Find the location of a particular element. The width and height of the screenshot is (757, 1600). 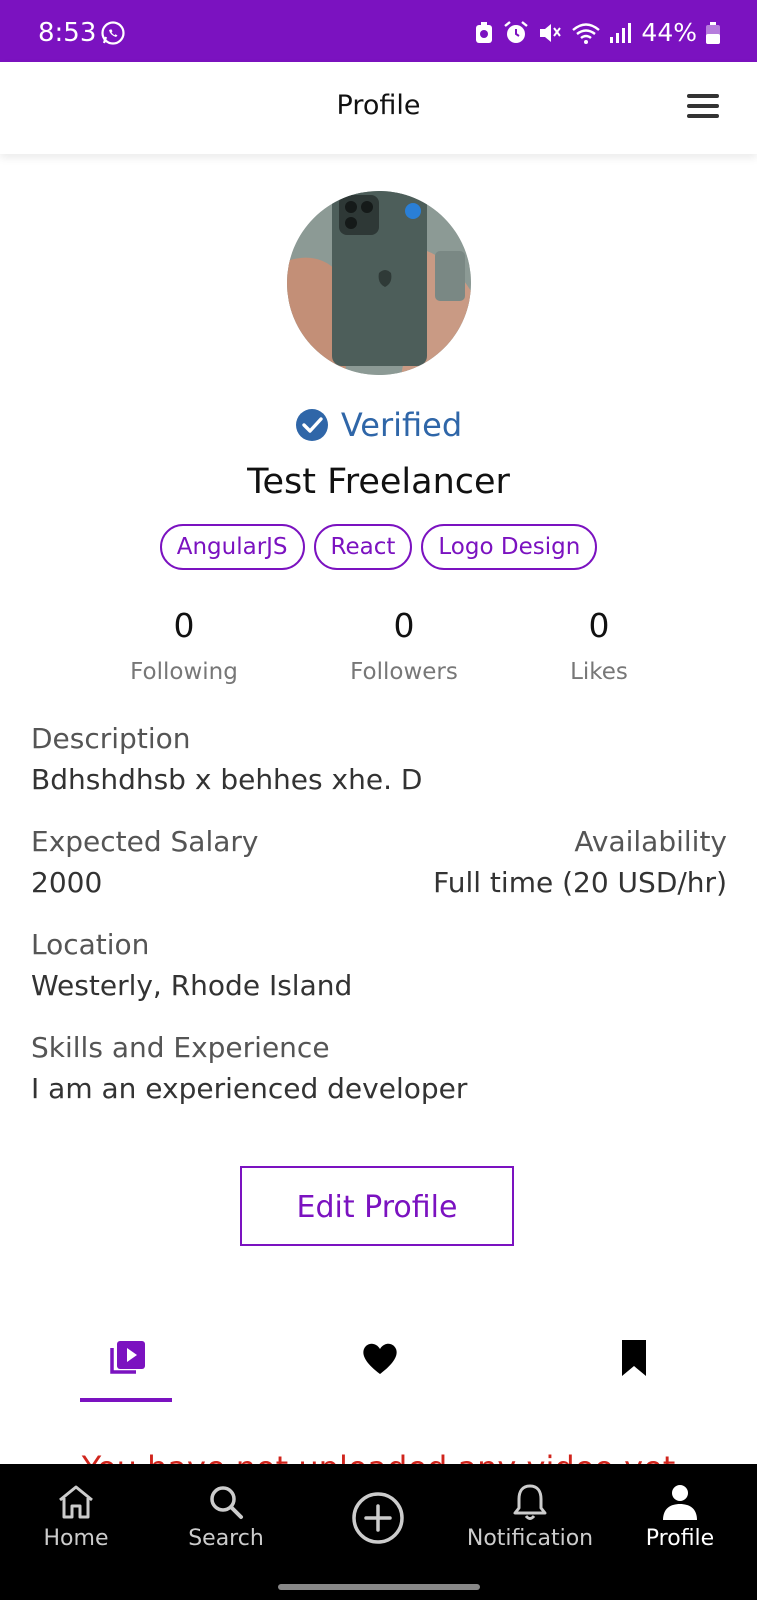

skill-tag: Logo Design is located at coordinates (509, 547).